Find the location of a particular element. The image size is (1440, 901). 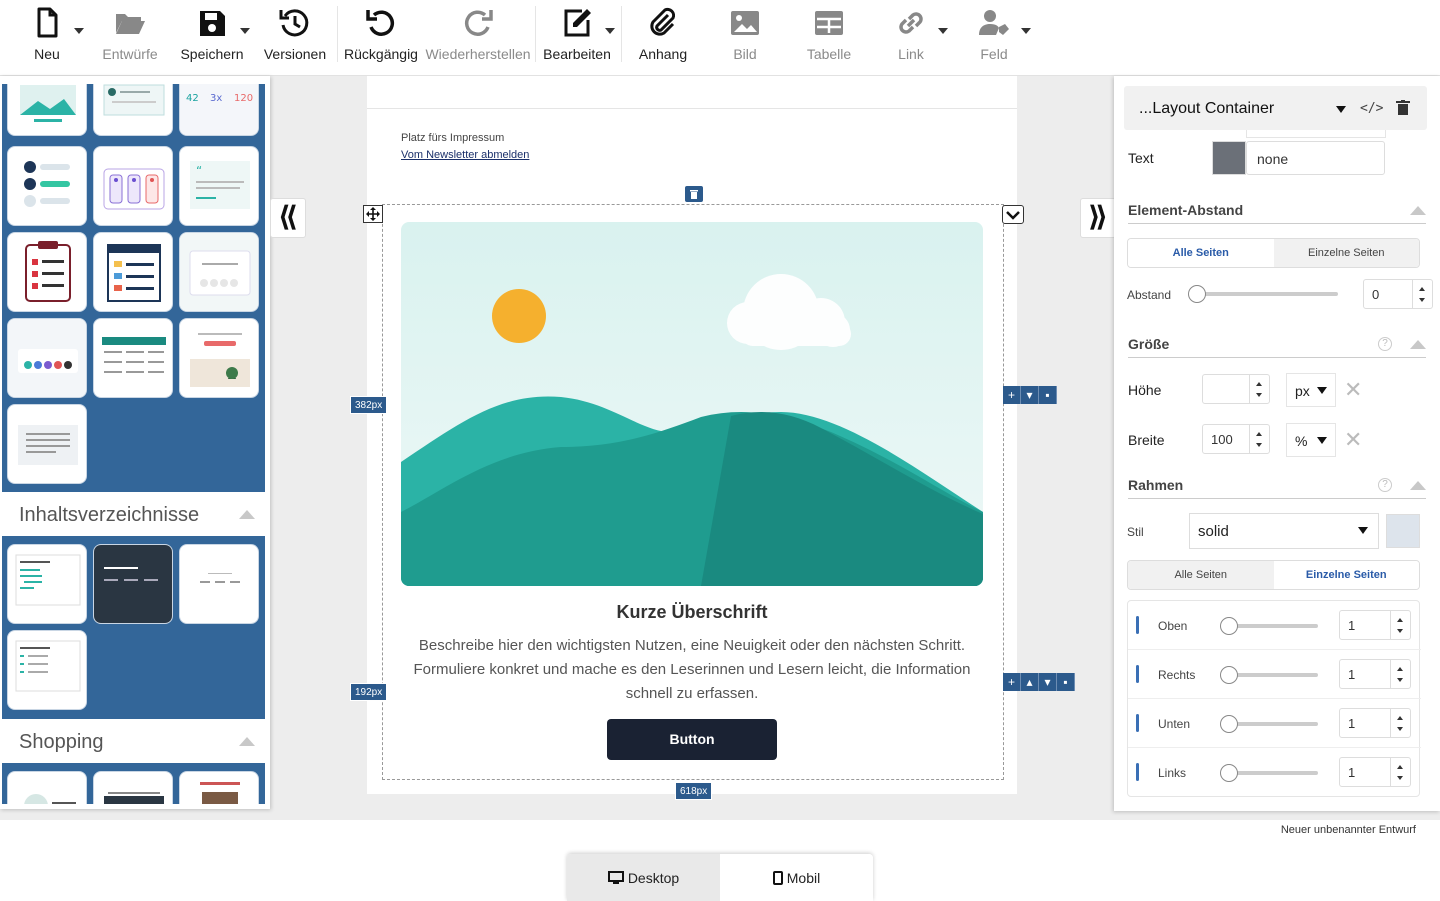

collapse-right-panel-button: ⟫ is located at coordinates (1098, 218).